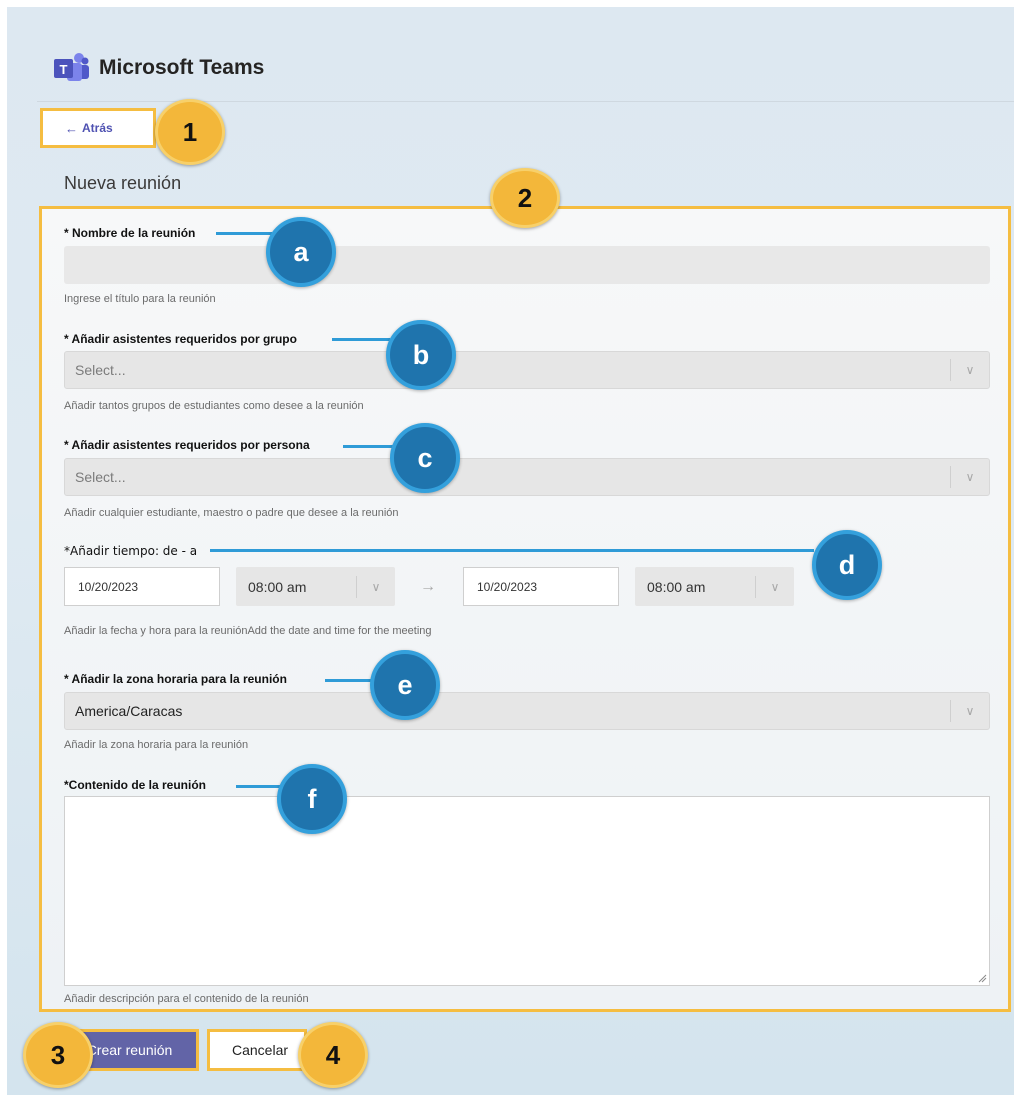 The height and width of the screenshot is (1095, 1014). What do you see at coordinates (258, 786) in the screenshot?
I see `callout-leader-f` at bounding box center [258, 786].